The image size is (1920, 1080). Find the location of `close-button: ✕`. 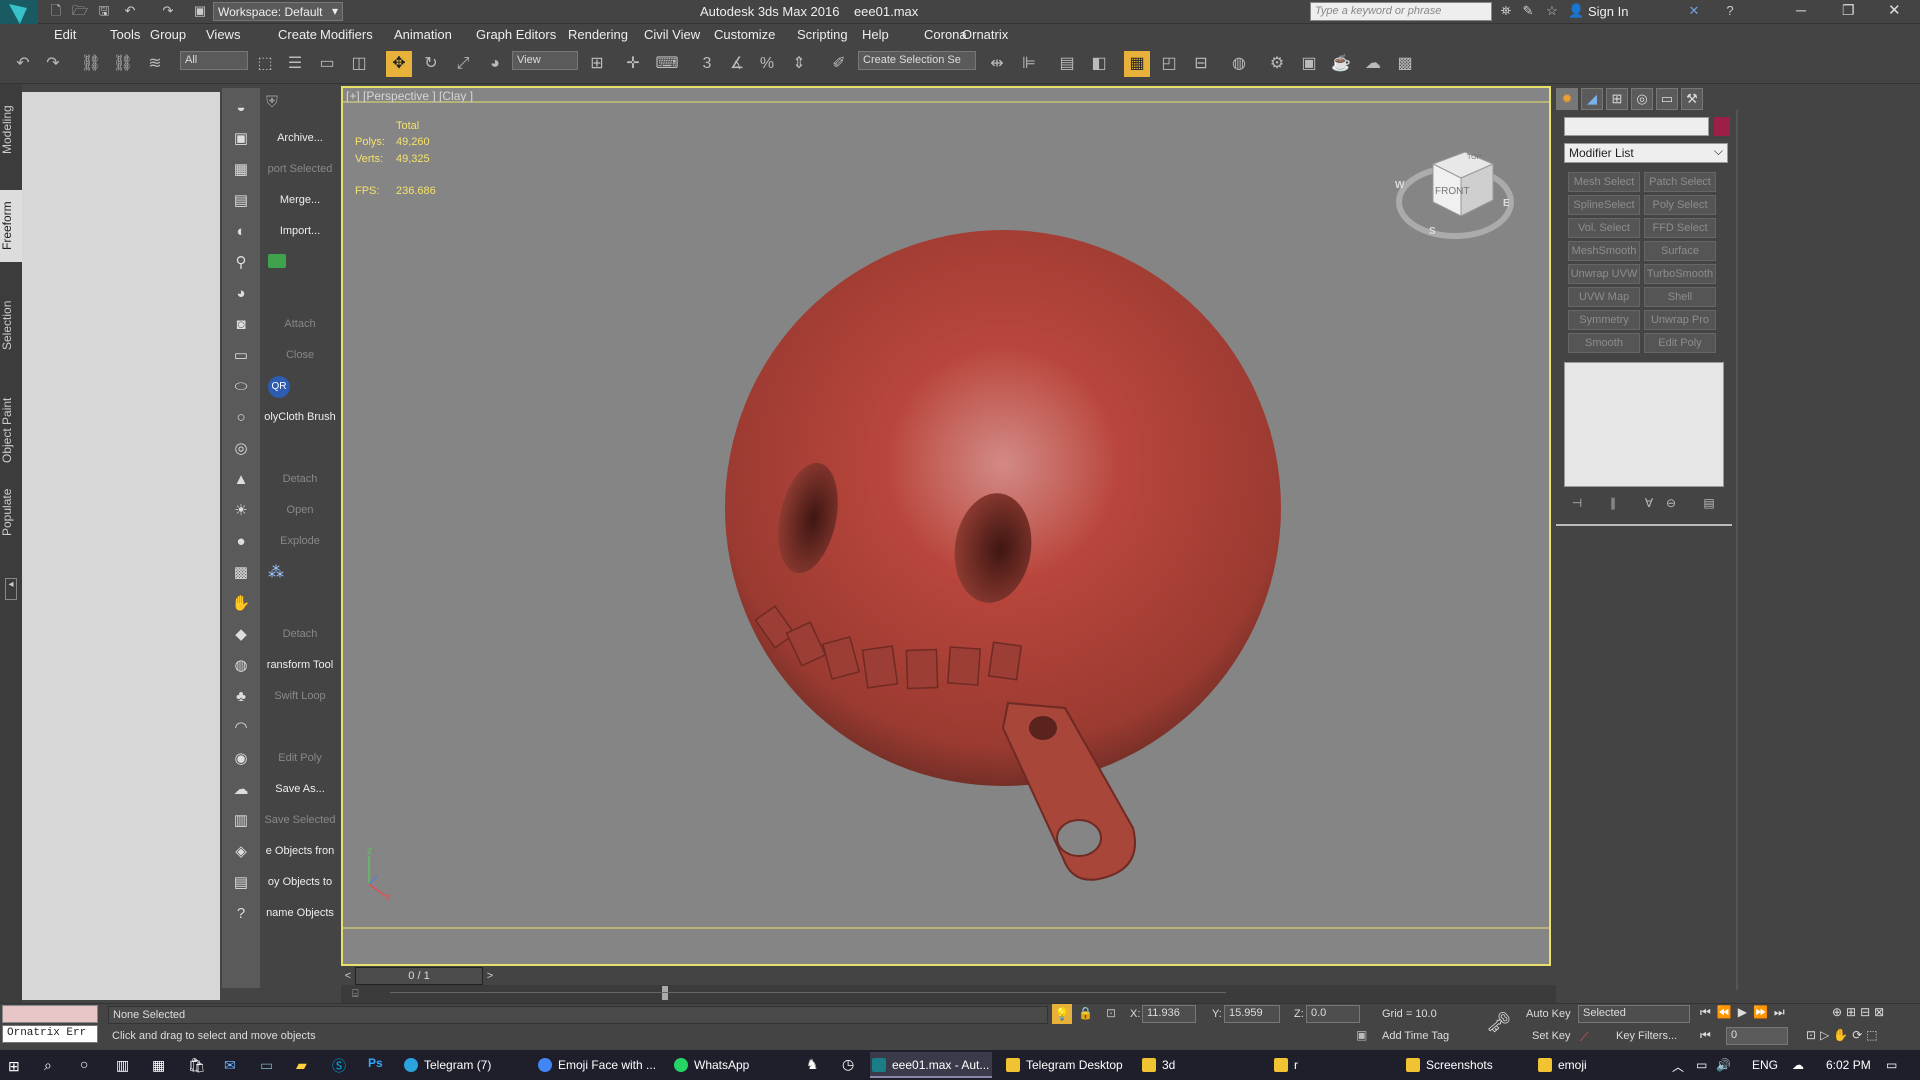

close-button: ✕ is located at coordinates (1894, 10).